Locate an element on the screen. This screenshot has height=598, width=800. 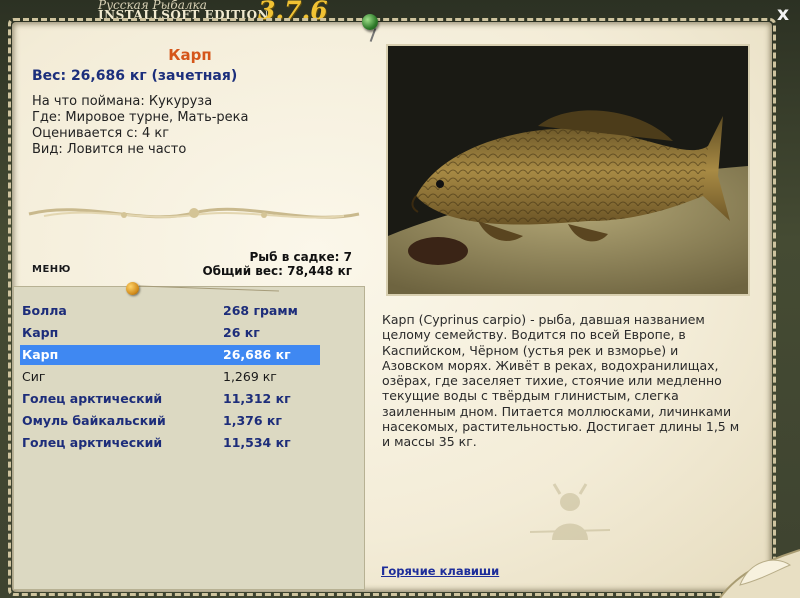
catch-fish-weight: 26,686 кг is located at coordinates (257, 354).